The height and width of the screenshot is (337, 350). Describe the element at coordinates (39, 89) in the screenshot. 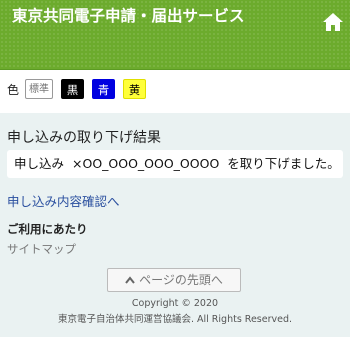

I see `color-standard-button: 標準` at that location.